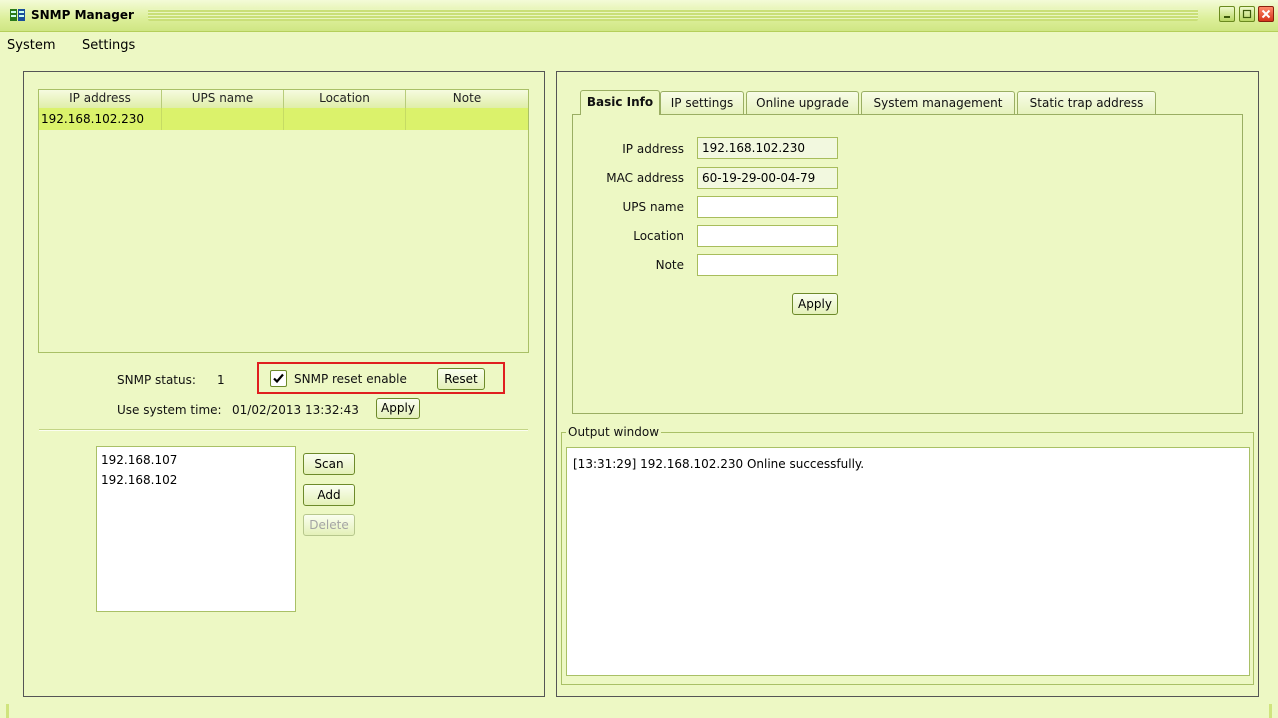  I want to click on ups-name-field, so click(767, 207).